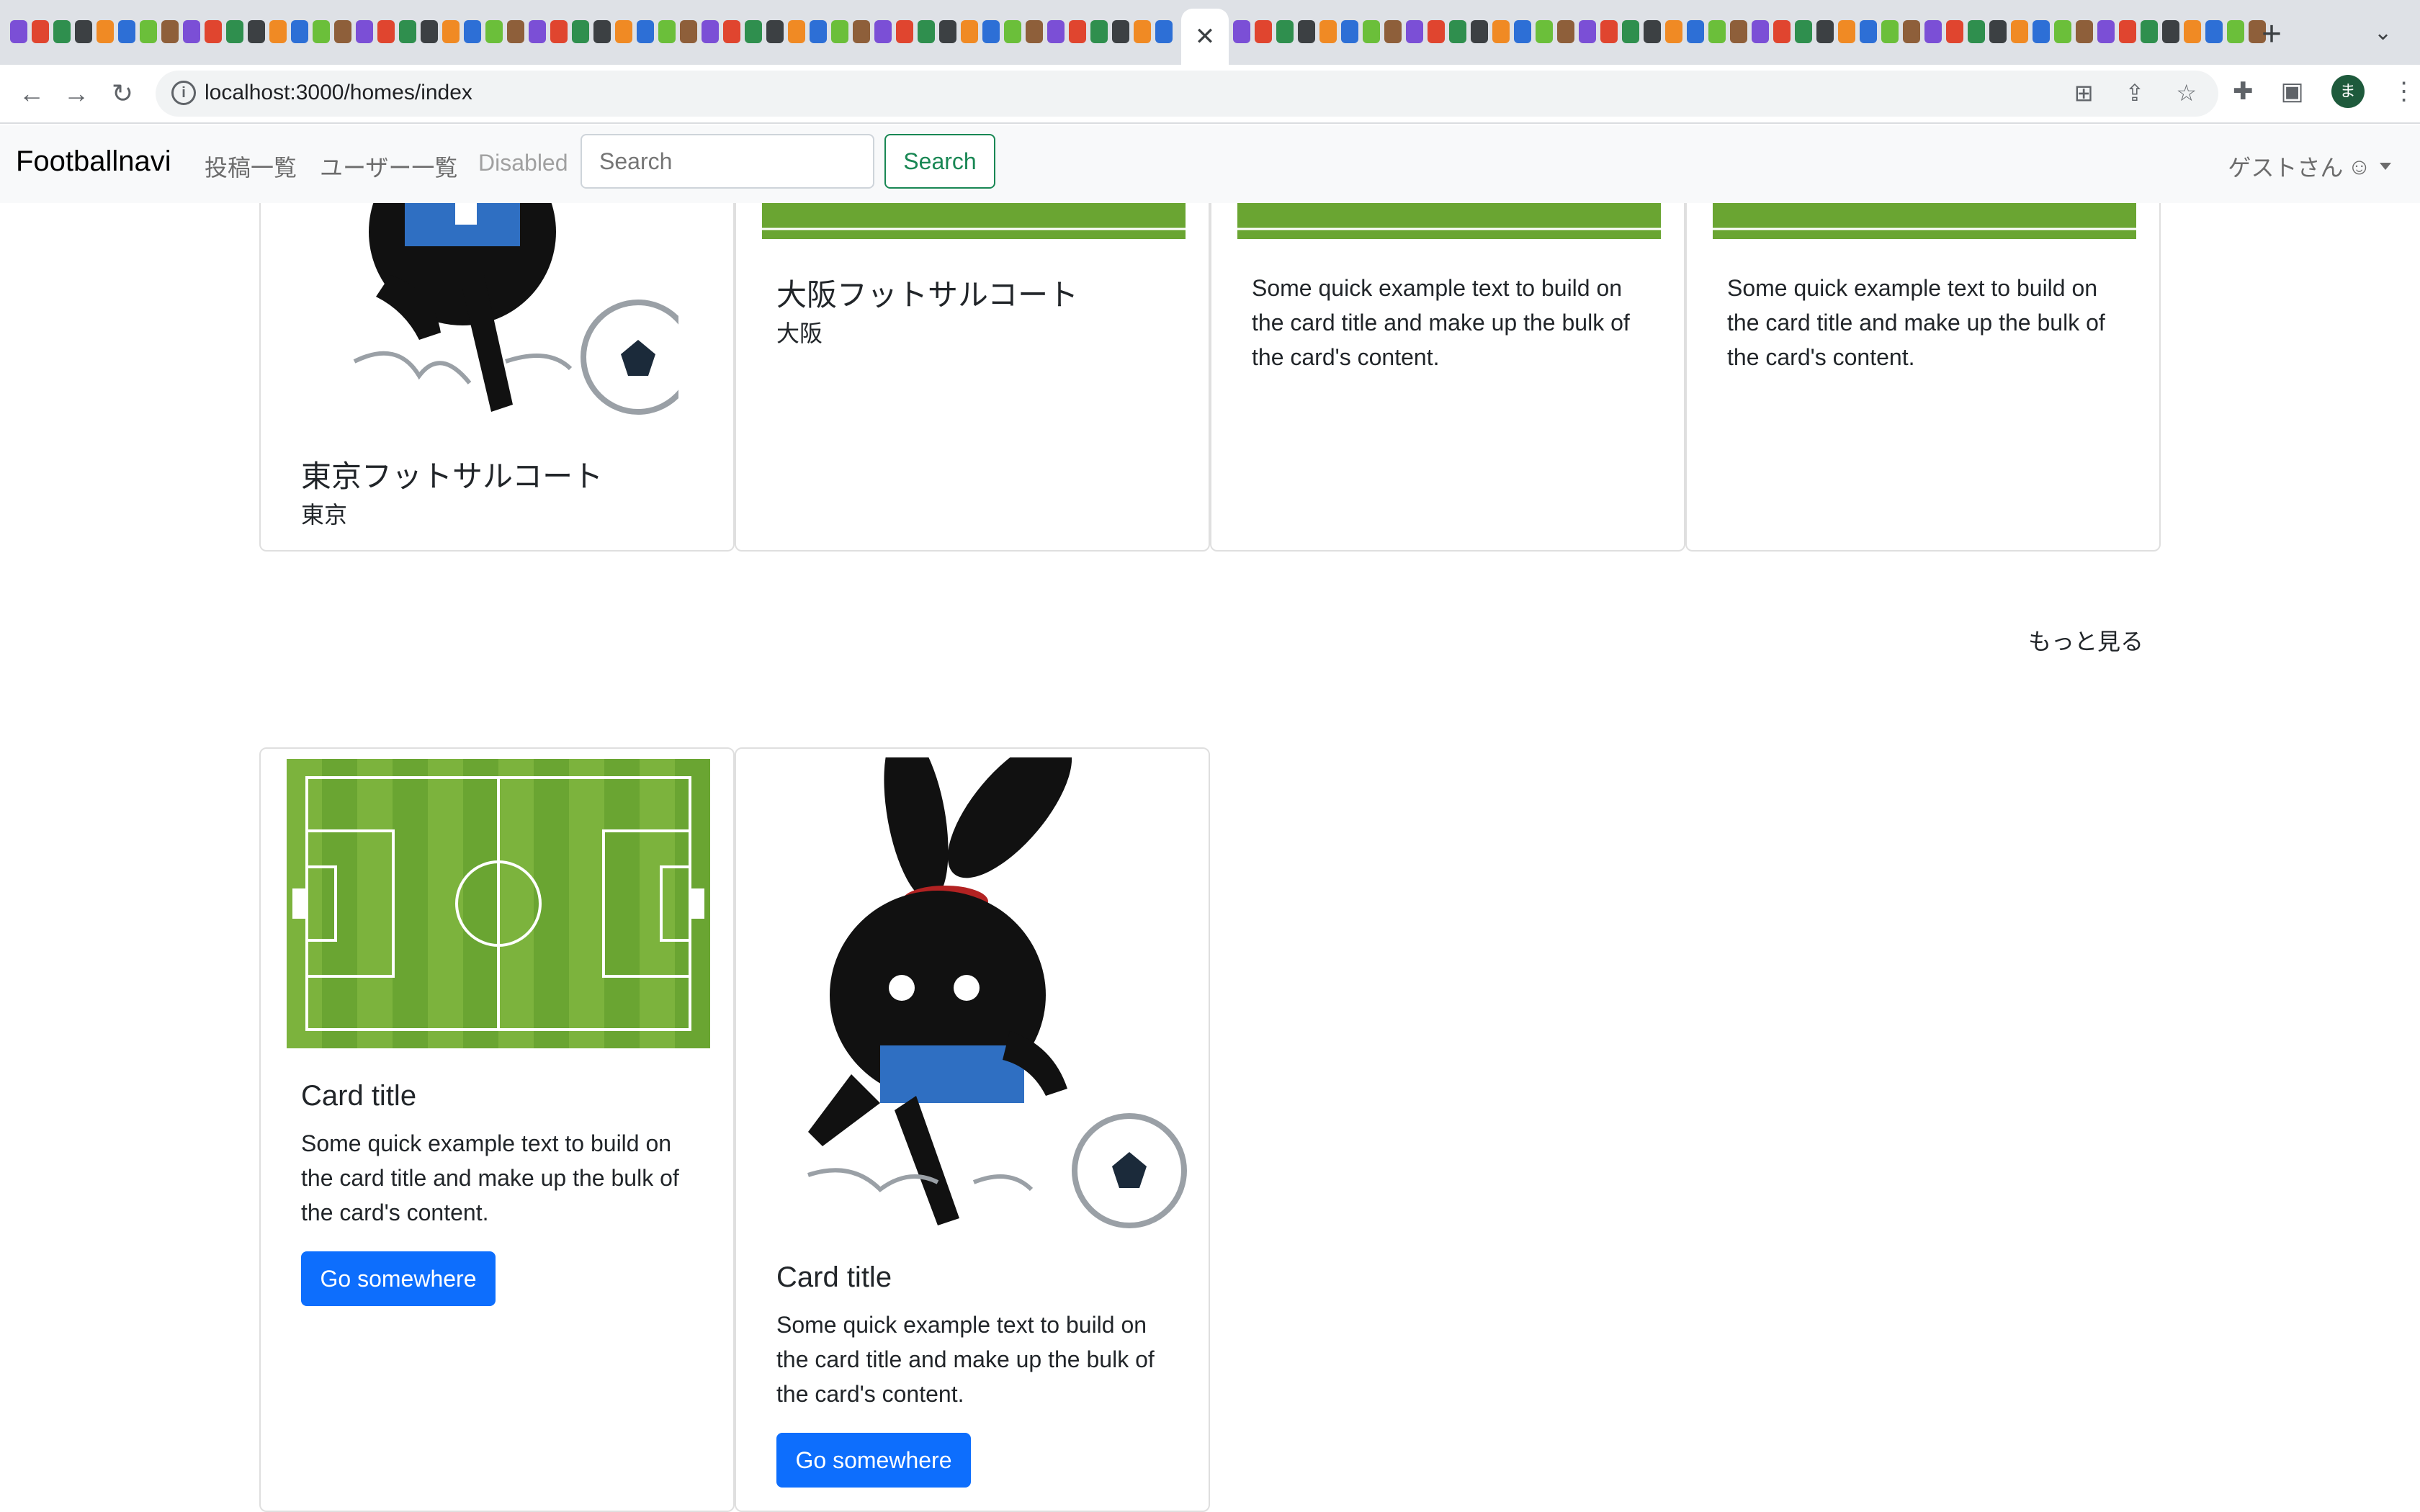 This screenshot has width=2420, height=1512. I want to click on address-bar: i localhost:3000/homes/index ⊞ ⇪ ☆, so click(1187, 94).